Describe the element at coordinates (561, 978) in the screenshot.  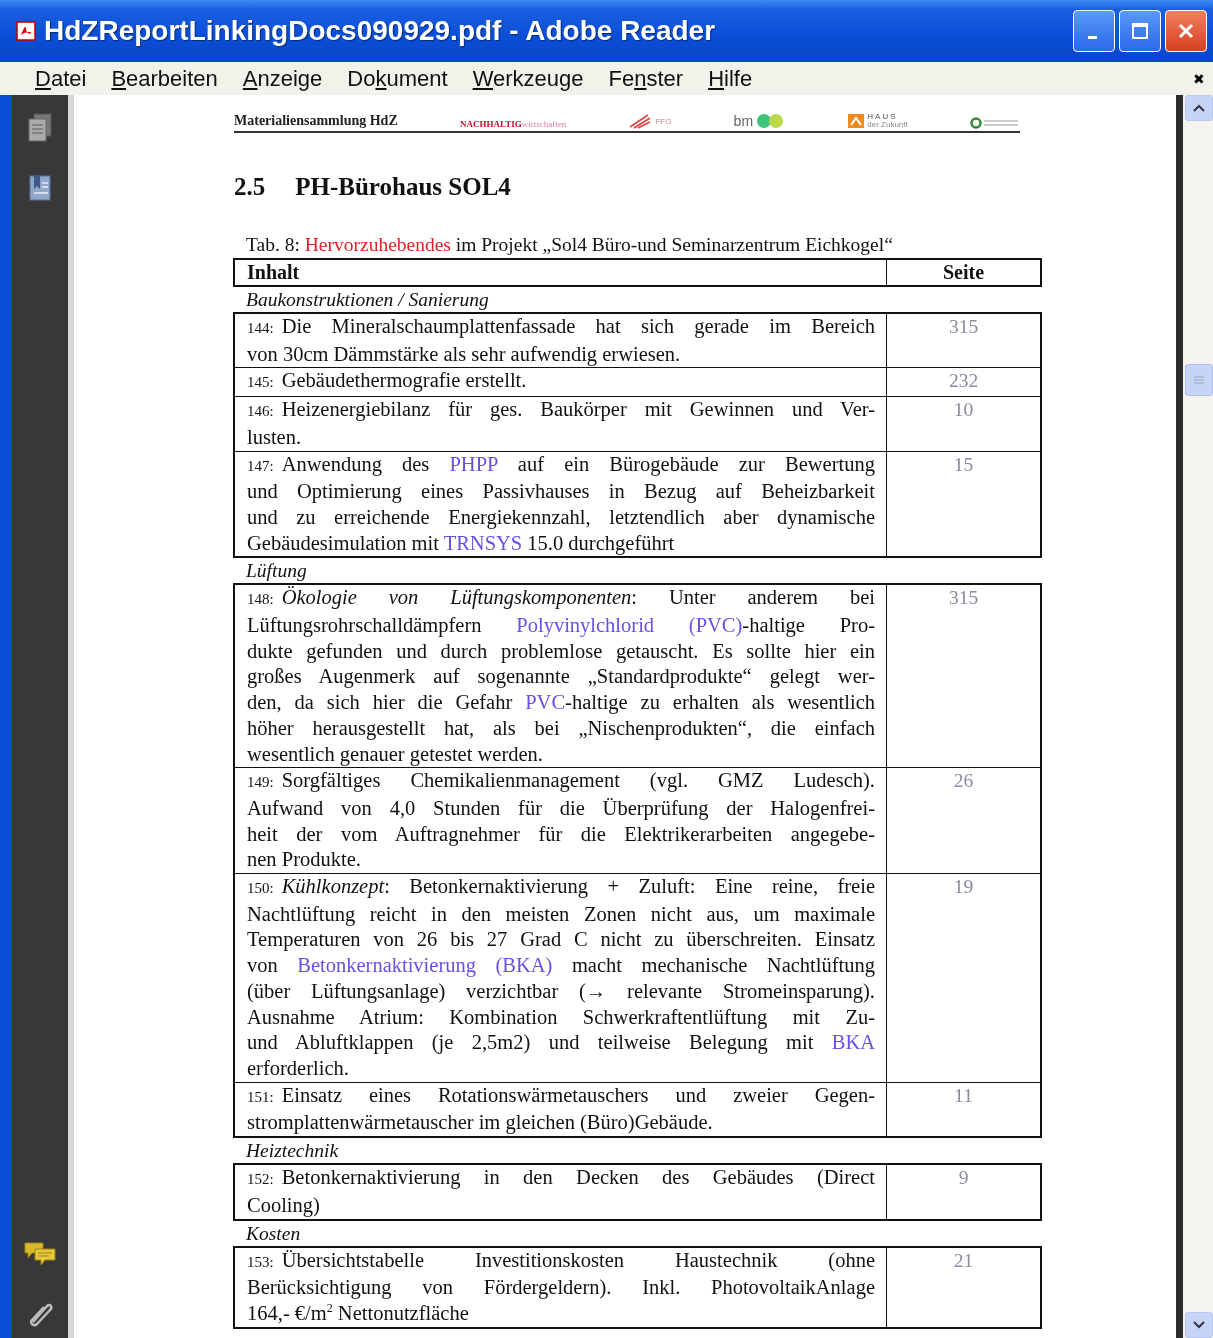
I see `table-cell: 150: Kühlkonzept: Betonkernaktivierung + Zuluft: Eine reine, freie Nachtlüftung reicht in den meisten Zonen nicht aus, um maximale Temperaturen von 26 bis 27 Grad C nicht zu überschreiten. Einsatz von Betonkernaktivierung (BKA) macht mechanische Nachtlüftung (über Lüftungsanlage) verzichtbar (→ relevante Stromeinsparung). Ausnahme Atrium: Kombination Schwerkraftentlüftung mit Zu- und Abluftklappen (je 2,5m2) und teilweise Belegung mit BKA erforderlich.` at that location.